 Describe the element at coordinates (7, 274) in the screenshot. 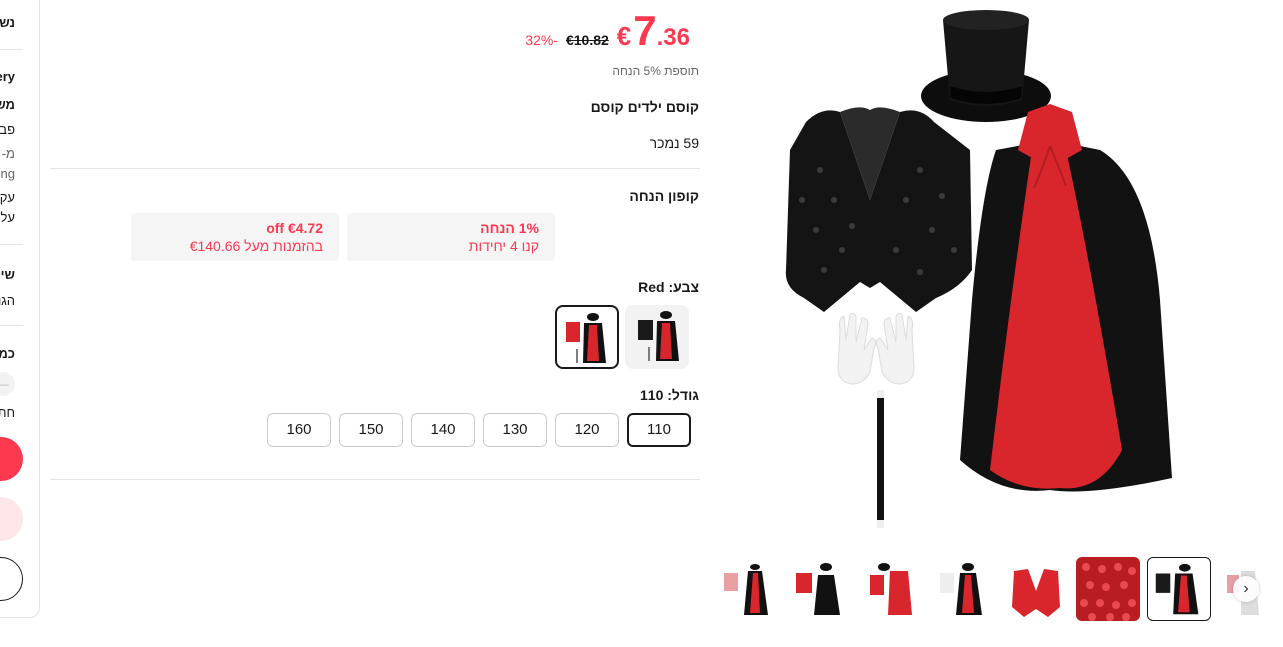

I see `service-title: שיר` at that location.